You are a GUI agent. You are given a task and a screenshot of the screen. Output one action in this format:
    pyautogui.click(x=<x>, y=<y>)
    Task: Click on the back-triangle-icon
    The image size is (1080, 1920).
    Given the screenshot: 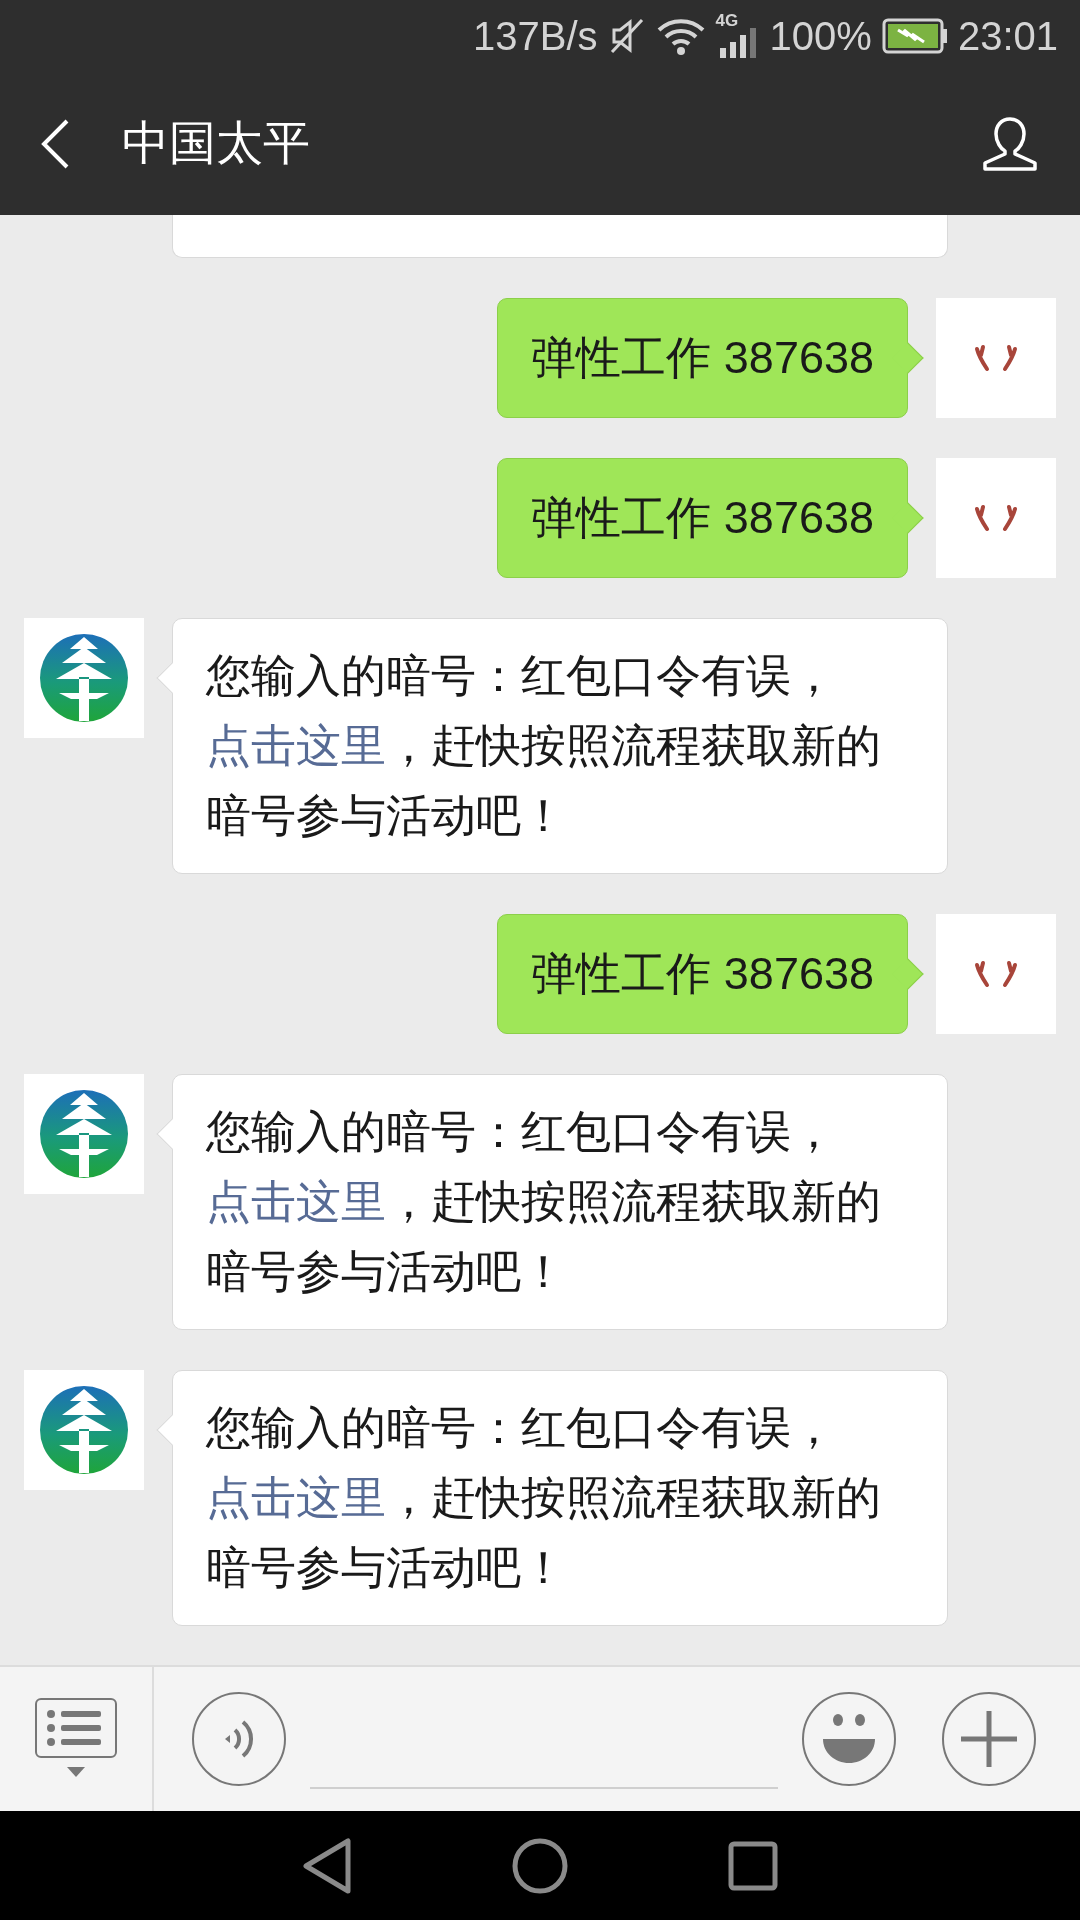 What is the action you would take?
    pyautogui.click(x=327, y=1865)
    